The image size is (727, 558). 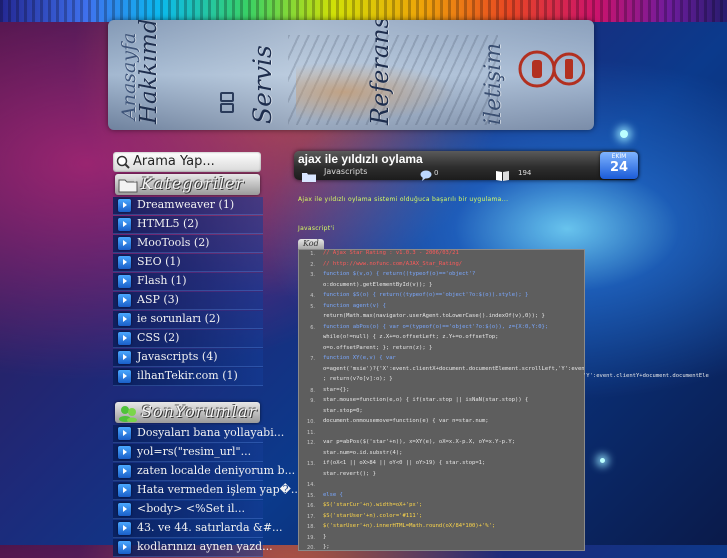 What do you see at coordinates (311, 443) in the screenshot?
I see `code-line-number: 12.` at bounding box center [311, 443].